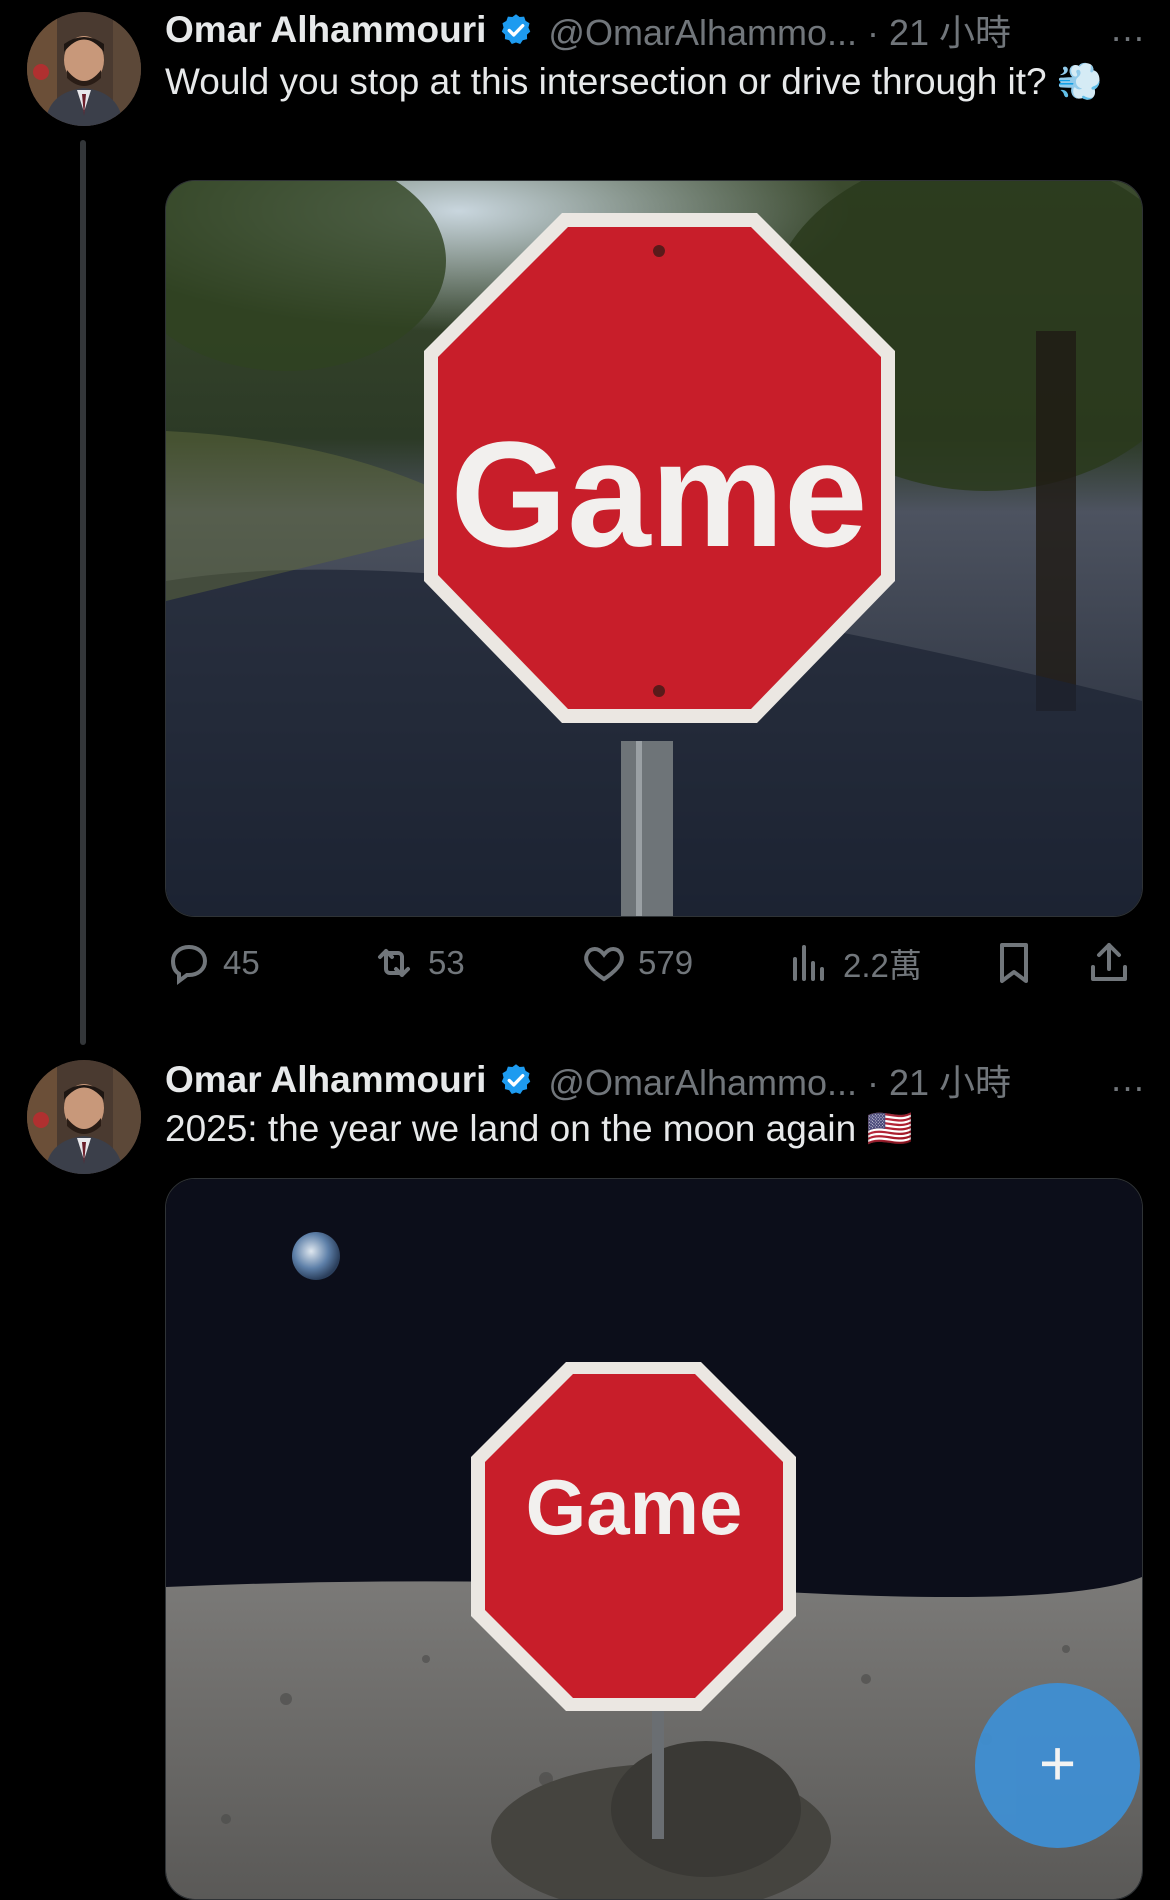  I want to click on bookmark-icon, so click(1014, 962).